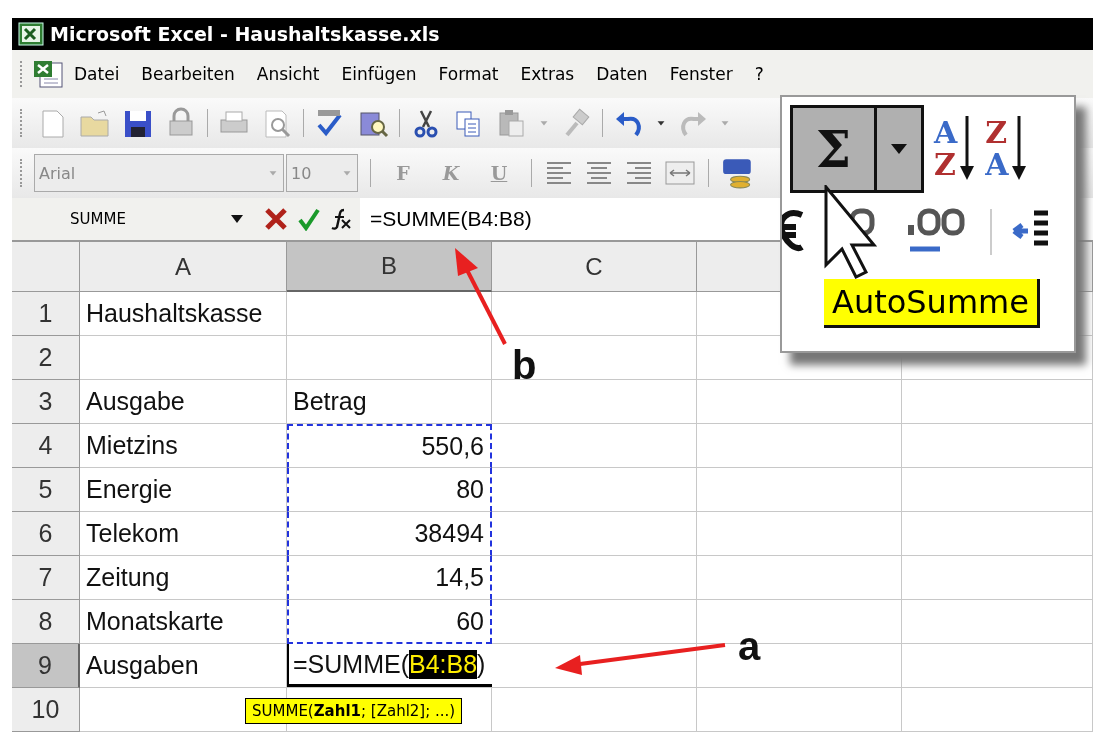  I want to click on menu-item: Einfügen, so click(379, 74).